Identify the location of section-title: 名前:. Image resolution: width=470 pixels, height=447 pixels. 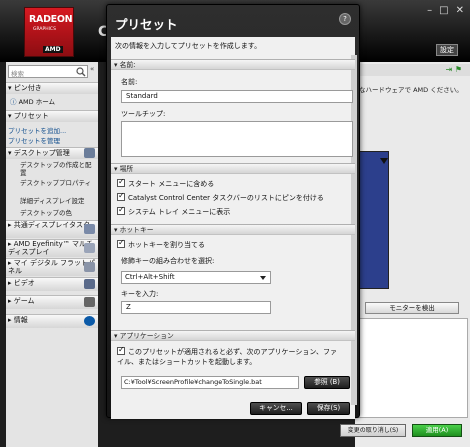
(127, 65).